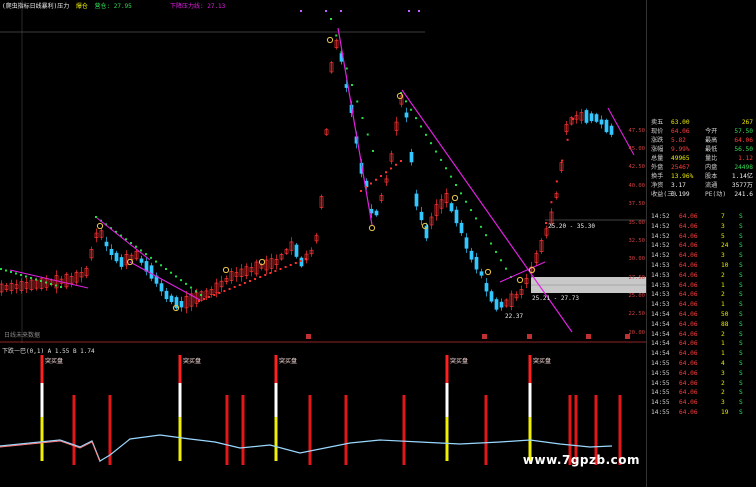  I want to click on quote-value-2: 1.12, so click(745, 158).